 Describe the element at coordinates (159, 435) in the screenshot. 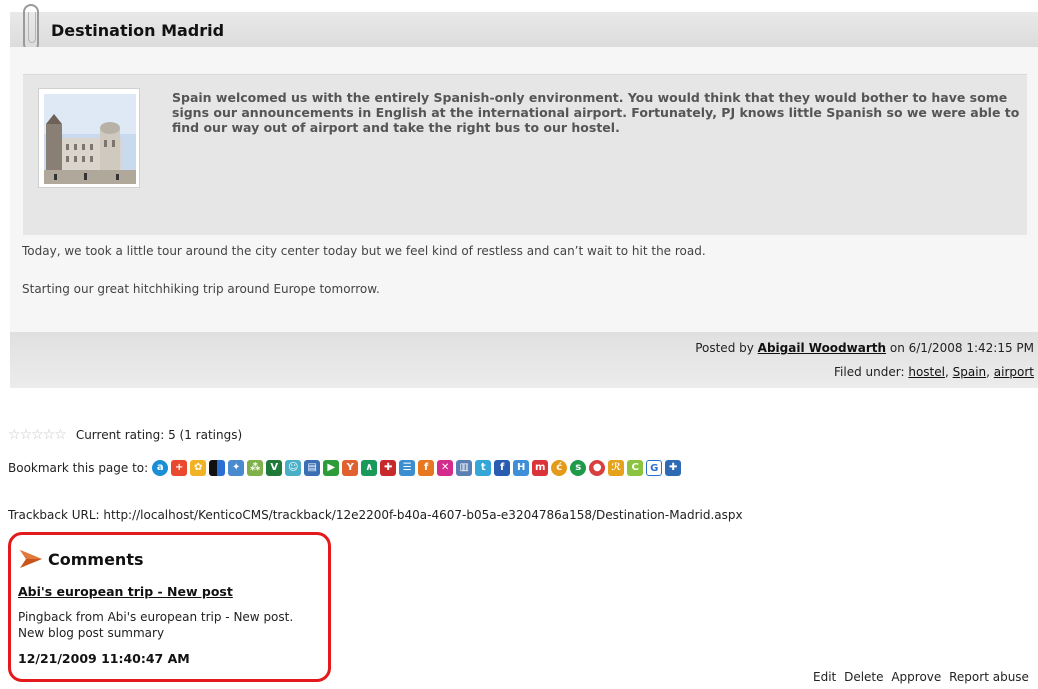

I see `rating-text: Current rating: 5 (1 ratings)` at that location.